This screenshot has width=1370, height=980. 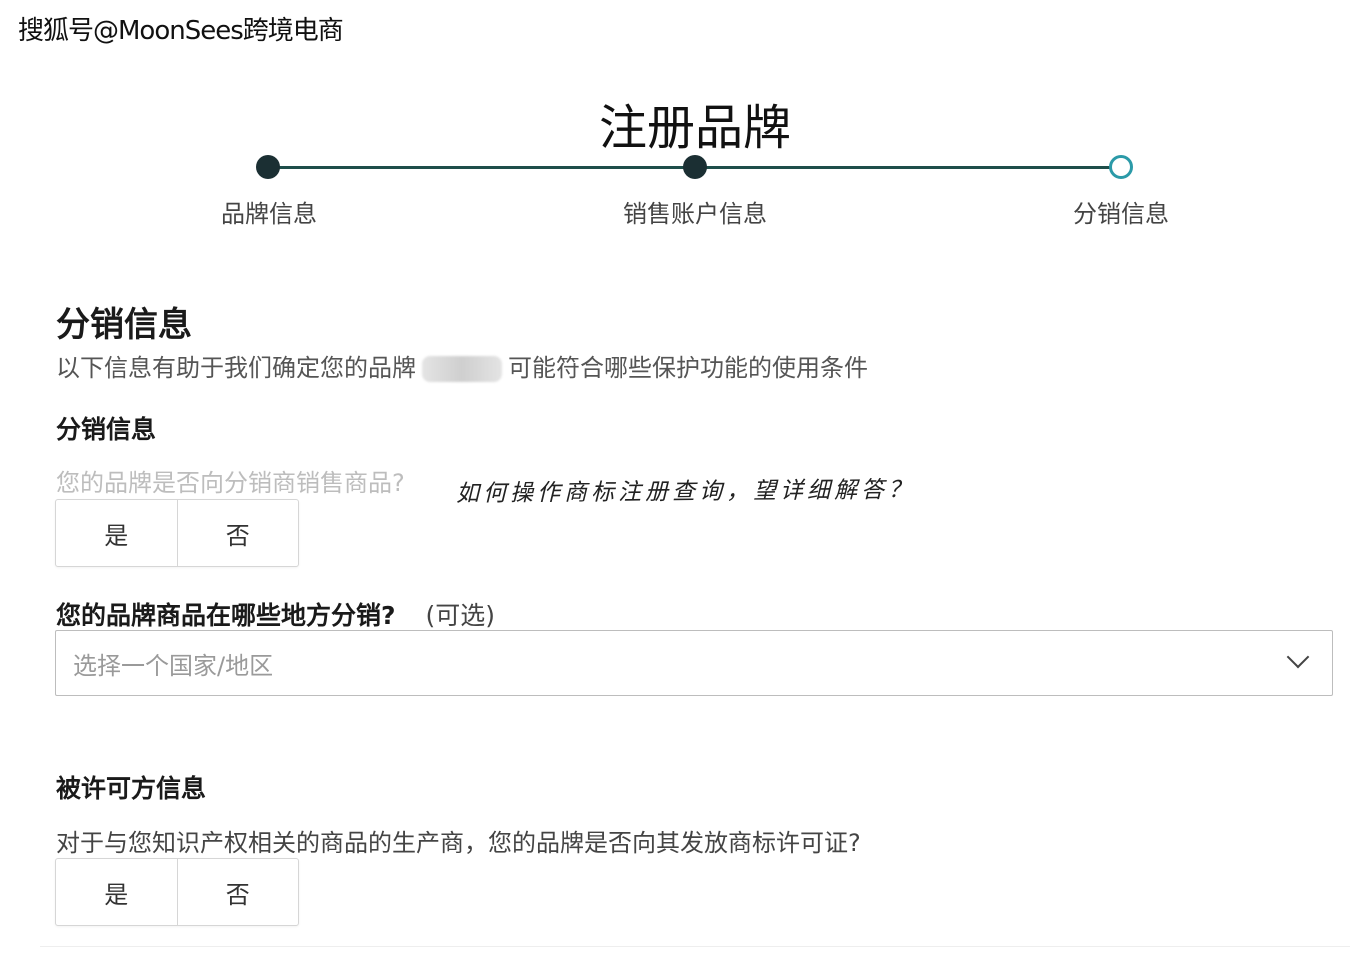 I want to click on license-yes-button: 是, so click(x=116, y=892).